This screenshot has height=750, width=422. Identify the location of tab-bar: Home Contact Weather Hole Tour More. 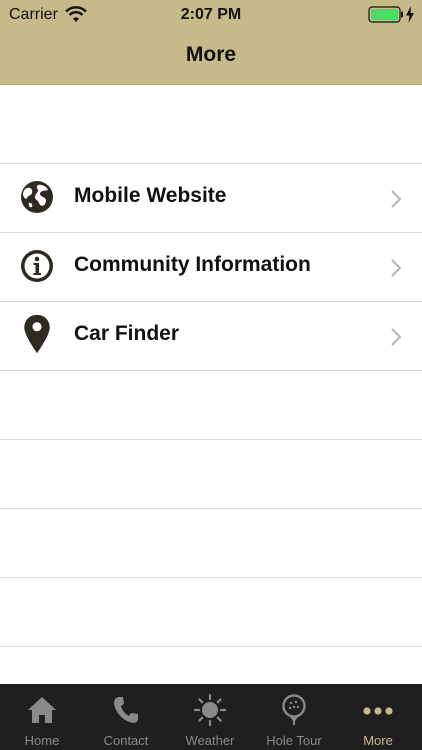
(211, 717).